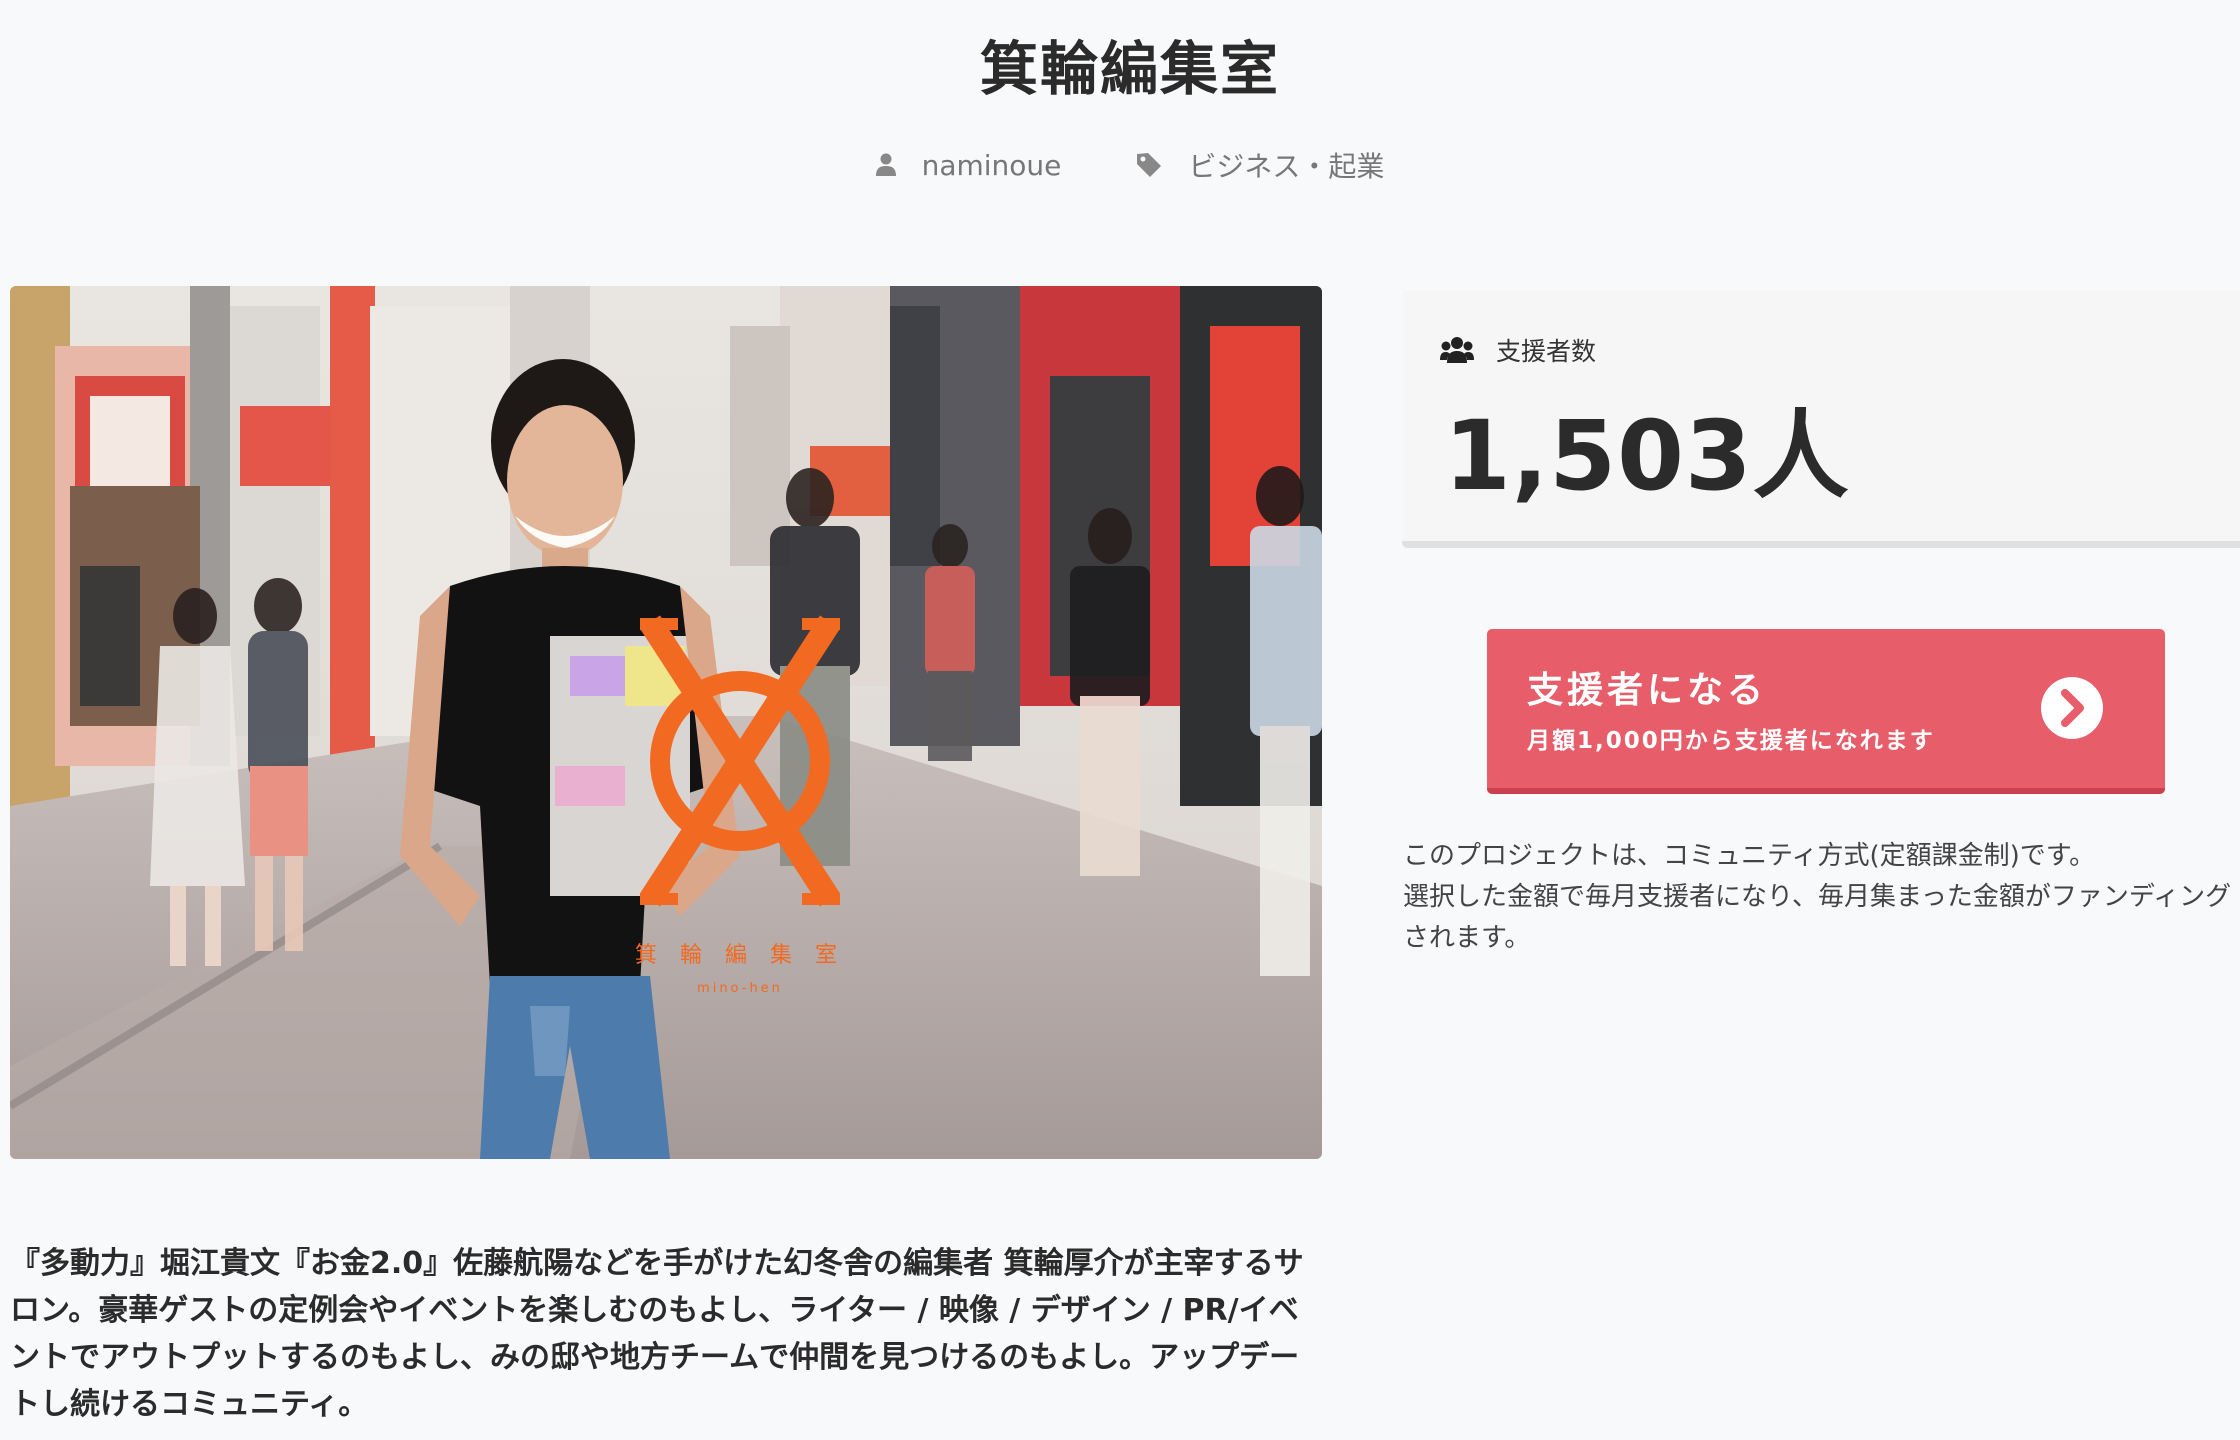  What do you see at coordinates (991, 165) in the screenshot?
I see `author-name: naminoue` at bounding box center [991, 165].